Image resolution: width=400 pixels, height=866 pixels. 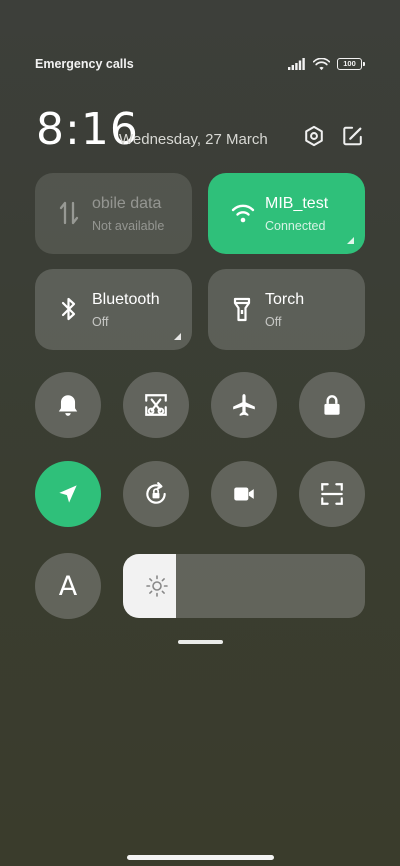 I want to click on scan-icon, so click(x=332, y=494).